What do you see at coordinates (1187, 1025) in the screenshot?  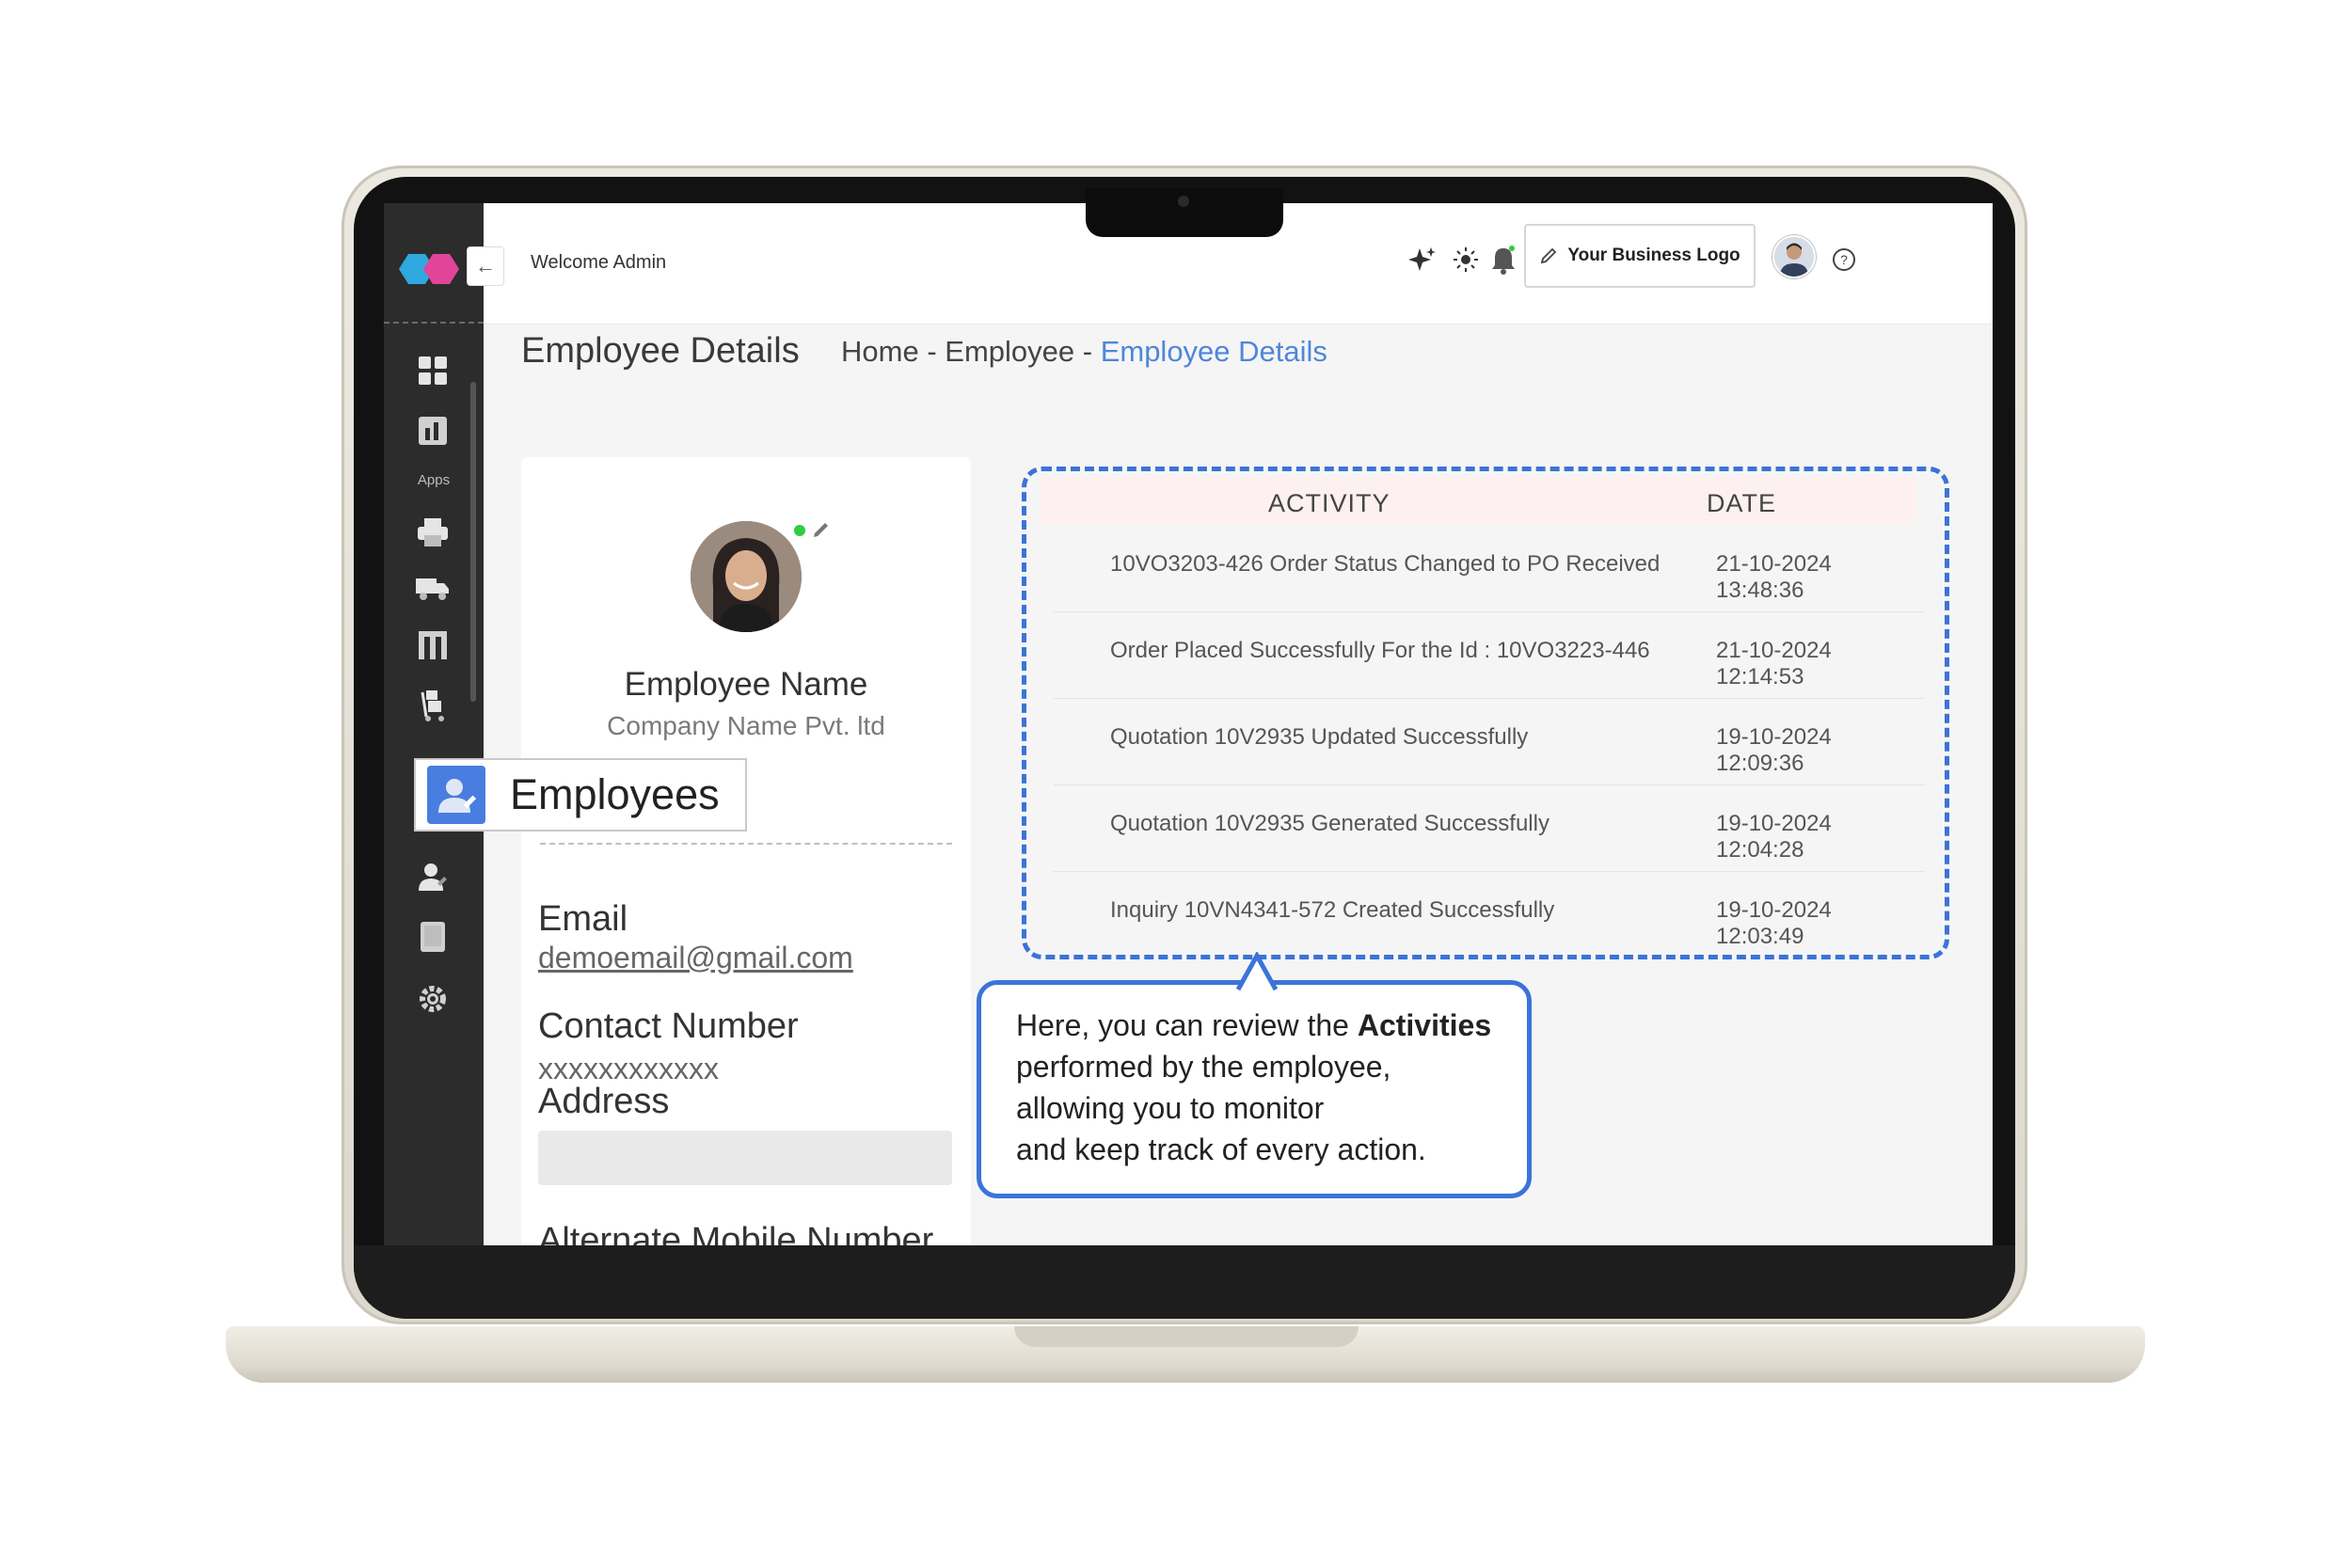 I see `tooltip-line1: Here, you can review the` at bounding box center [1187, 1025].